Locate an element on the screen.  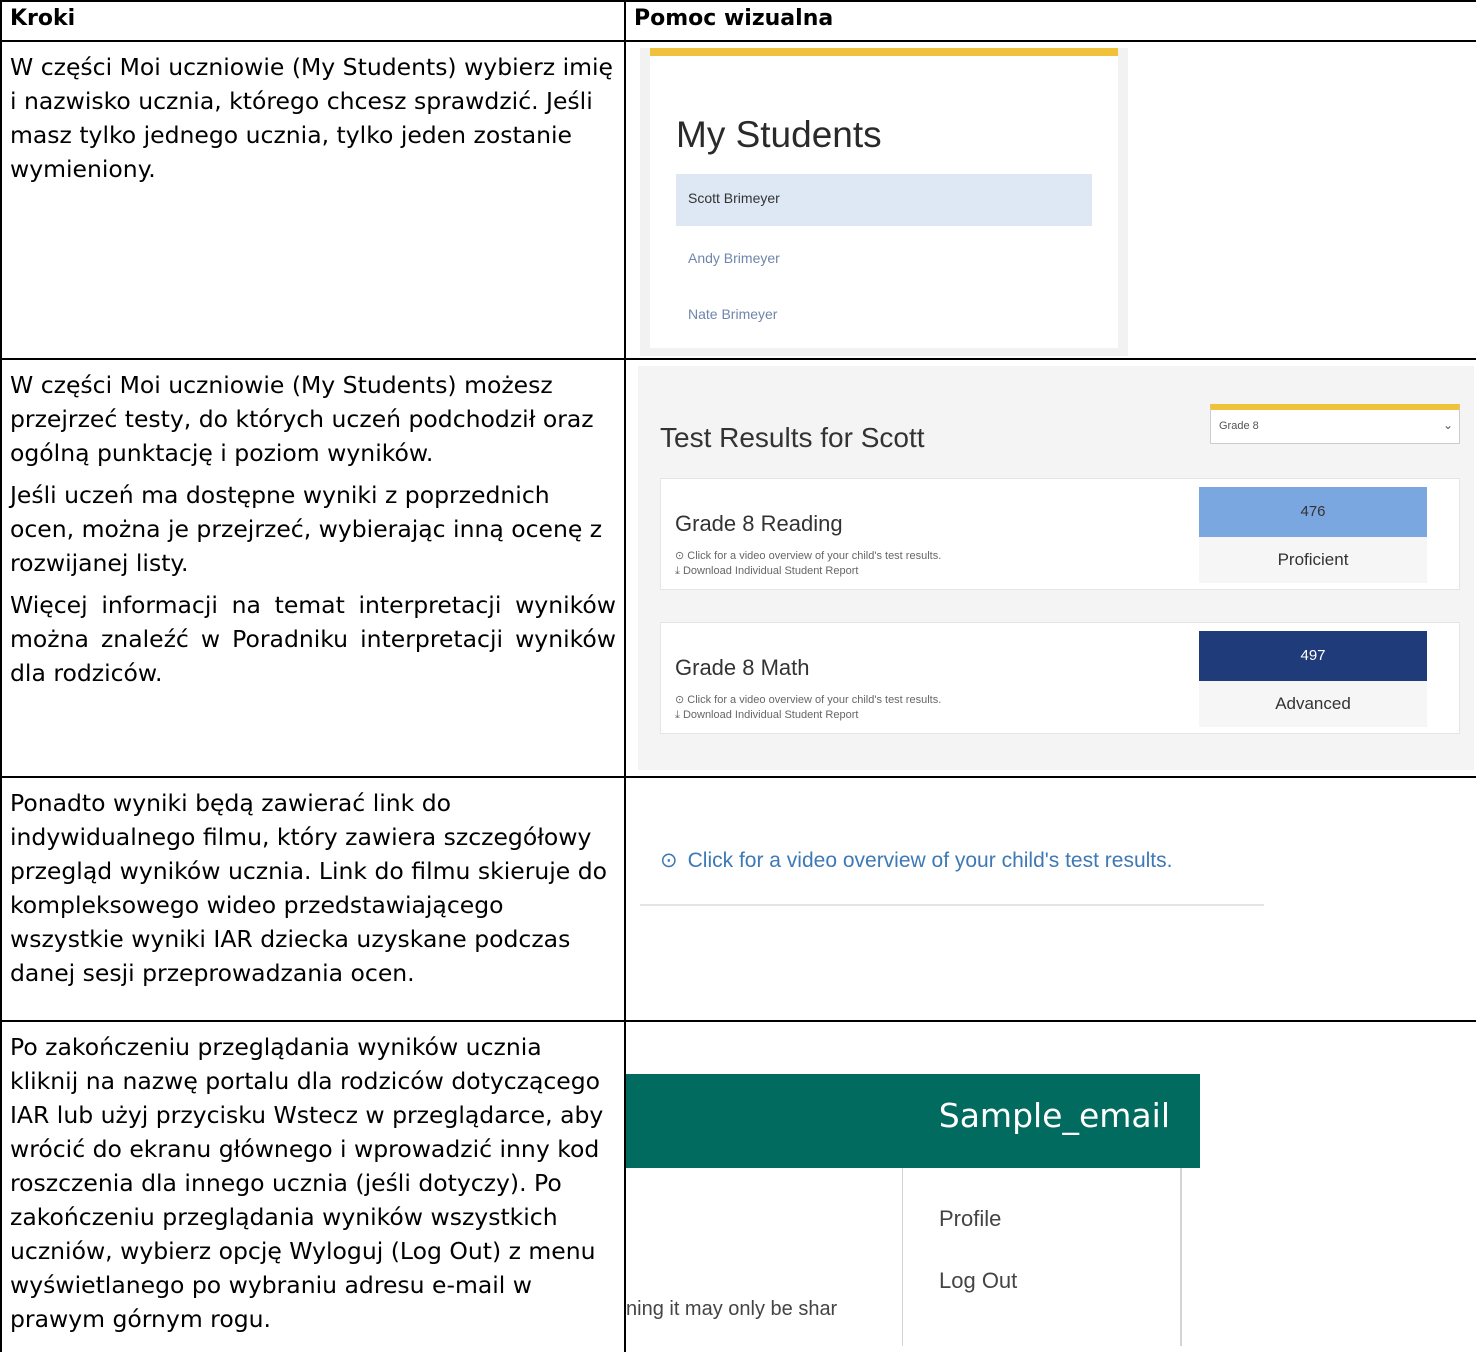
my-students-title: My Students is located at coordinates (779, 134).